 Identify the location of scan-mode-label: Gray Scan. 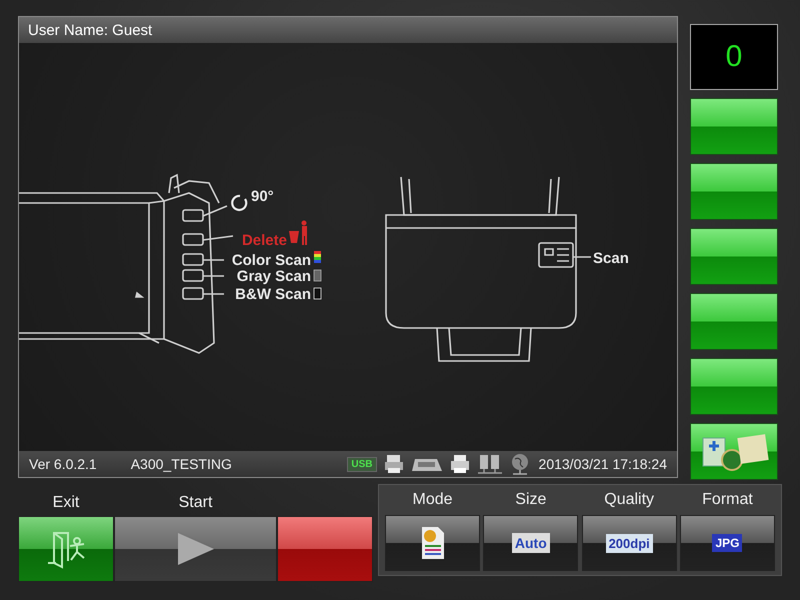
(273, 276).